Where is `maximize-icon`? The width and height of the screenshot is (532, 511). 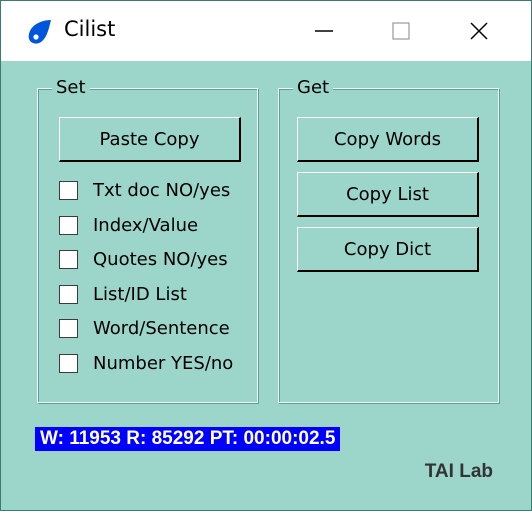
maximize-icon is located at coordinates (401, 31).